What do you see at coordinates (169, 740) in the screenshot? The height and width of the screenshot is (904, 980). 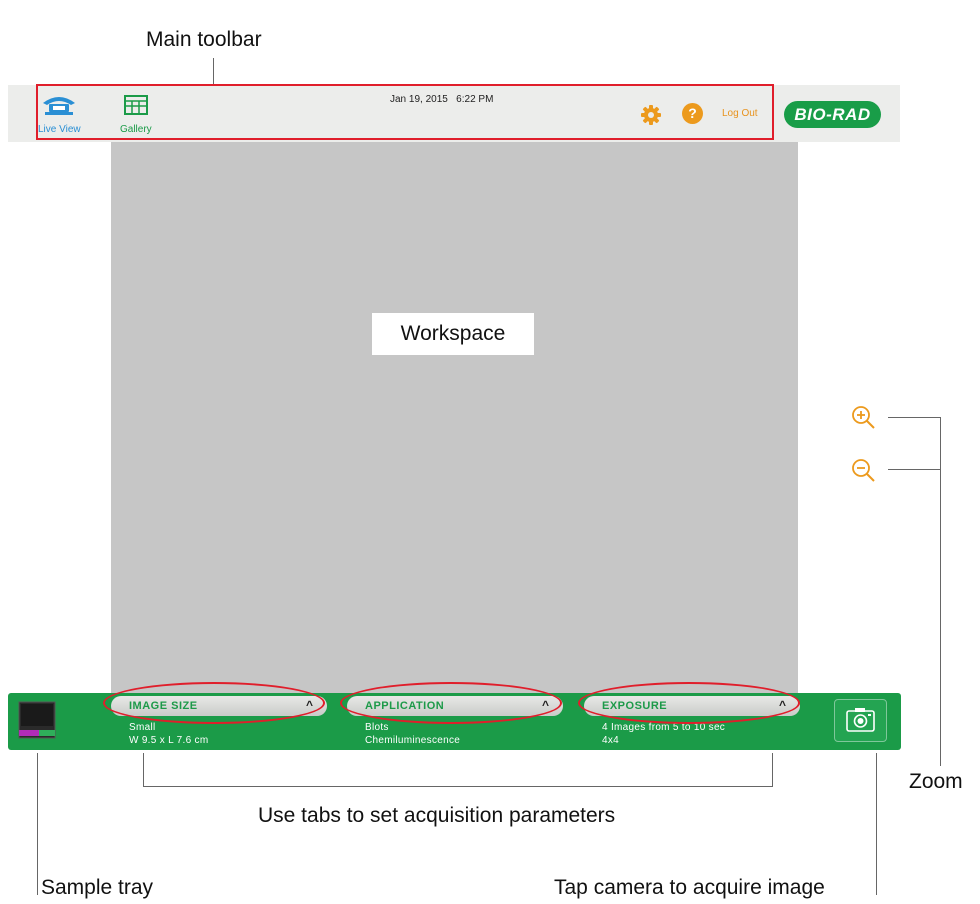 I see `tab-value-secondary: W 9.5 x L 7.6 cm` at bounding box center [169, 740].